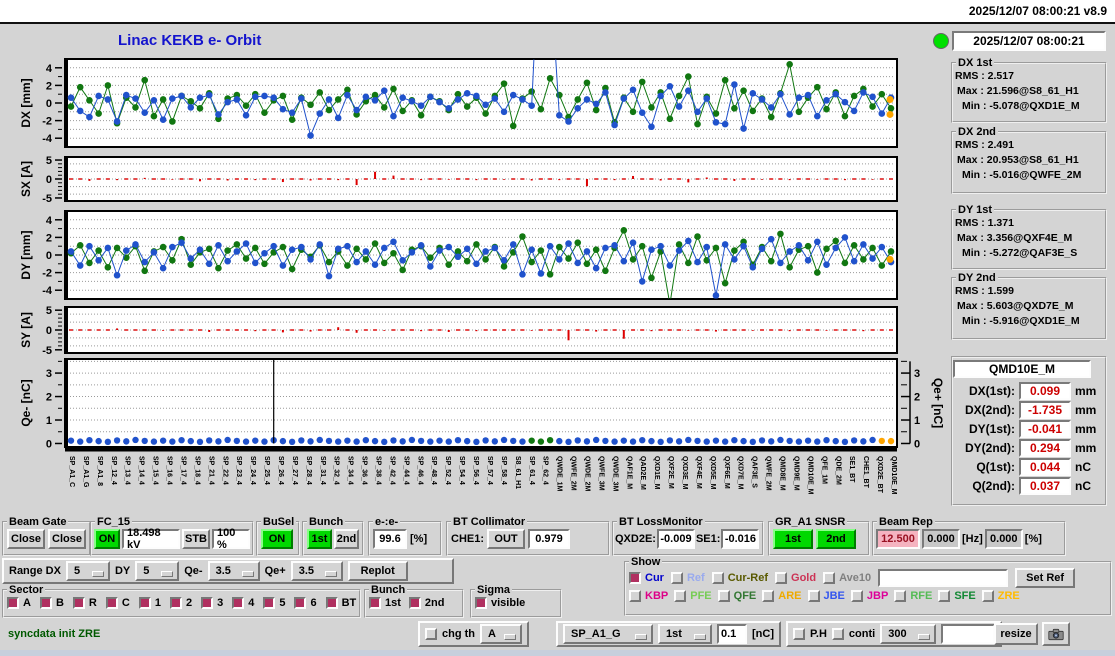 The height and width of the screenshot is (656, 1115). I want to click on busel-on-button: ON, so click(277, 539).